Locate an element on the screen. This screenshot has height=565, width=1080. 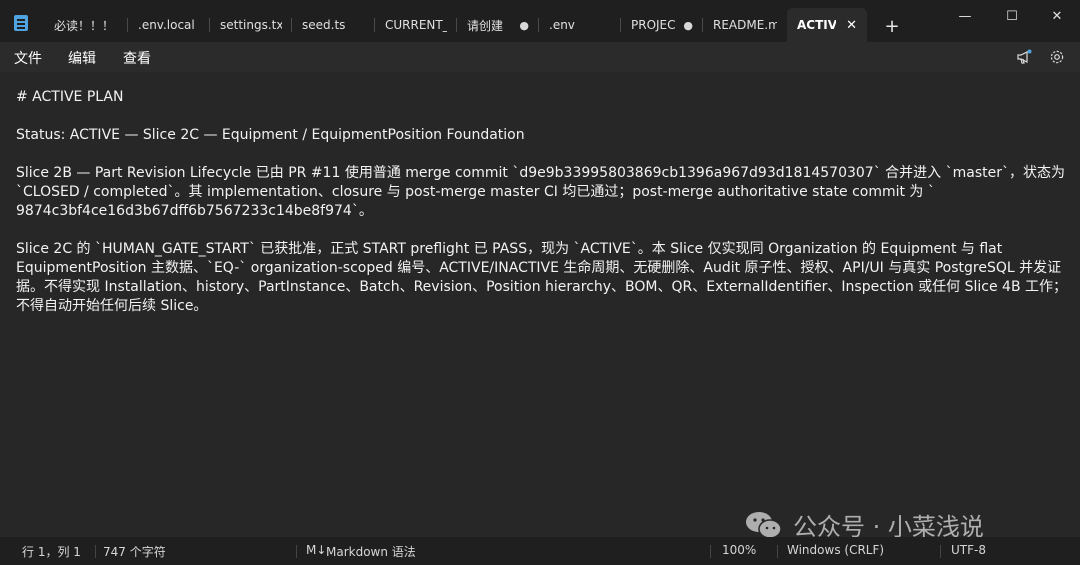
tab-label: ACTIV is located at coordinates (817, 25).